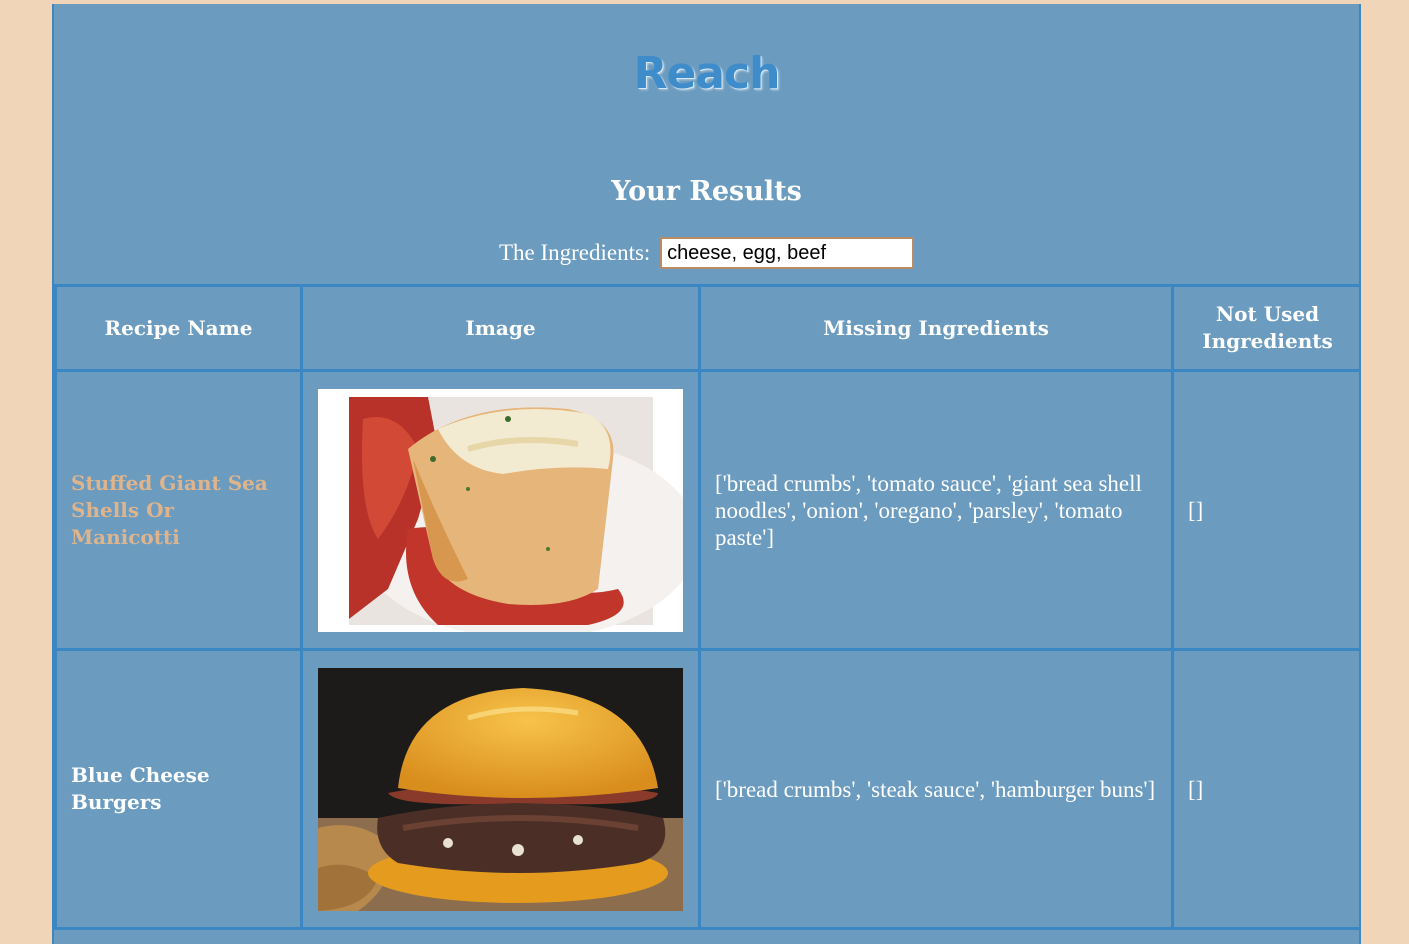  What do you see at coordinates (707, 73) in the screenshot?
I see `brand-logo: Reach` at bounding box center [707, 73].